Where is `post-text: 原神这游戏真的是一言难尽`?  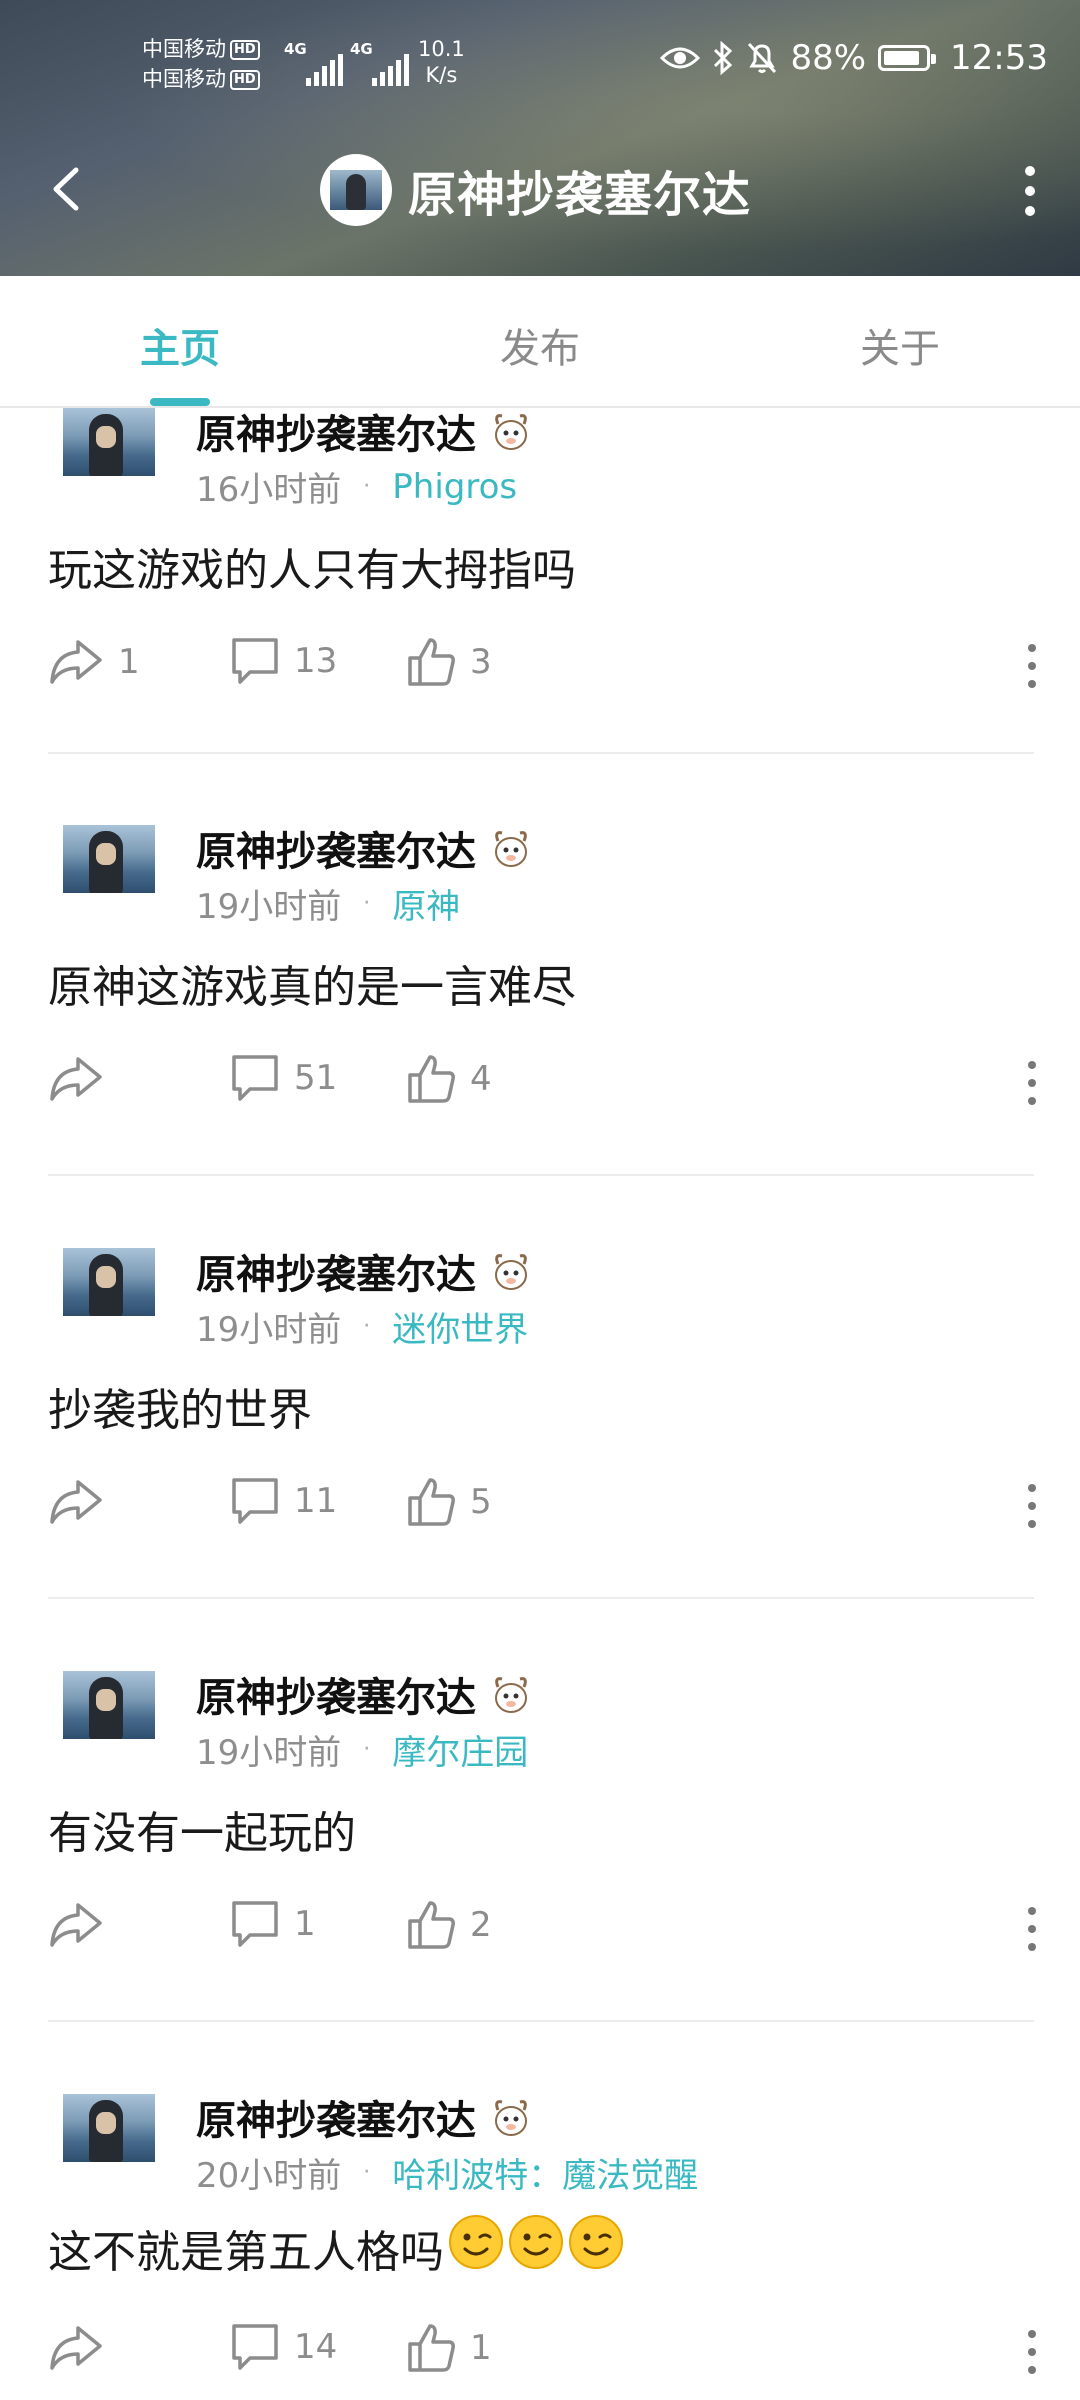 post-text: 原神这游戏真的是一言难尽 is located at coordinates (312, 983).